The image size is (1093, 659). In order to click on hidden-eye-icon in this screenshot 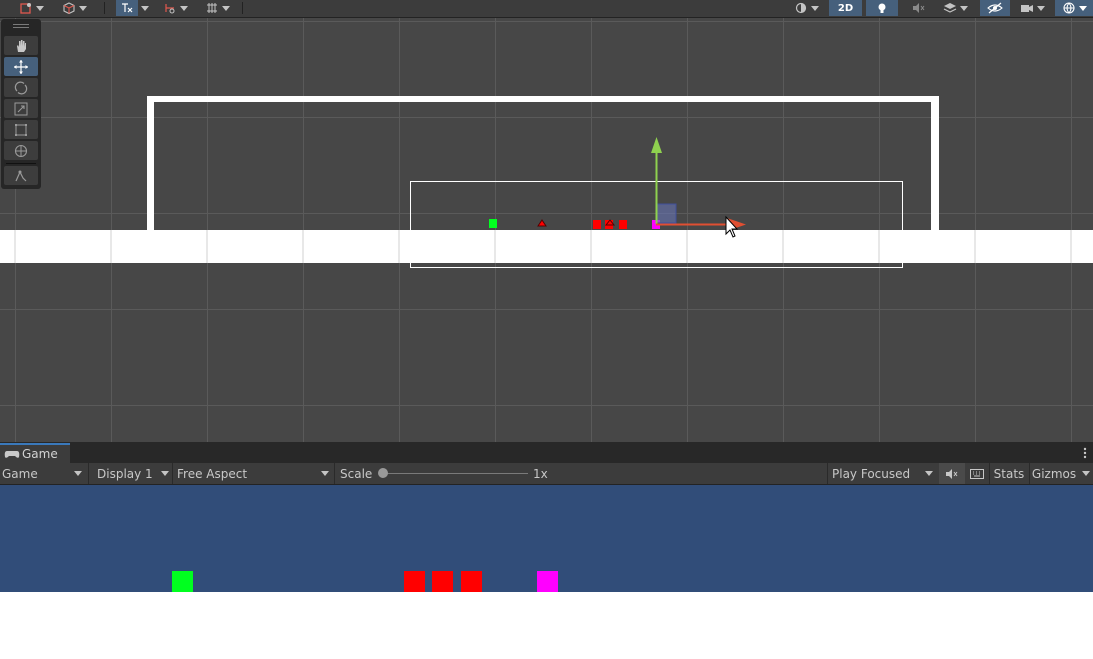, I will do `click(995, 8)`.